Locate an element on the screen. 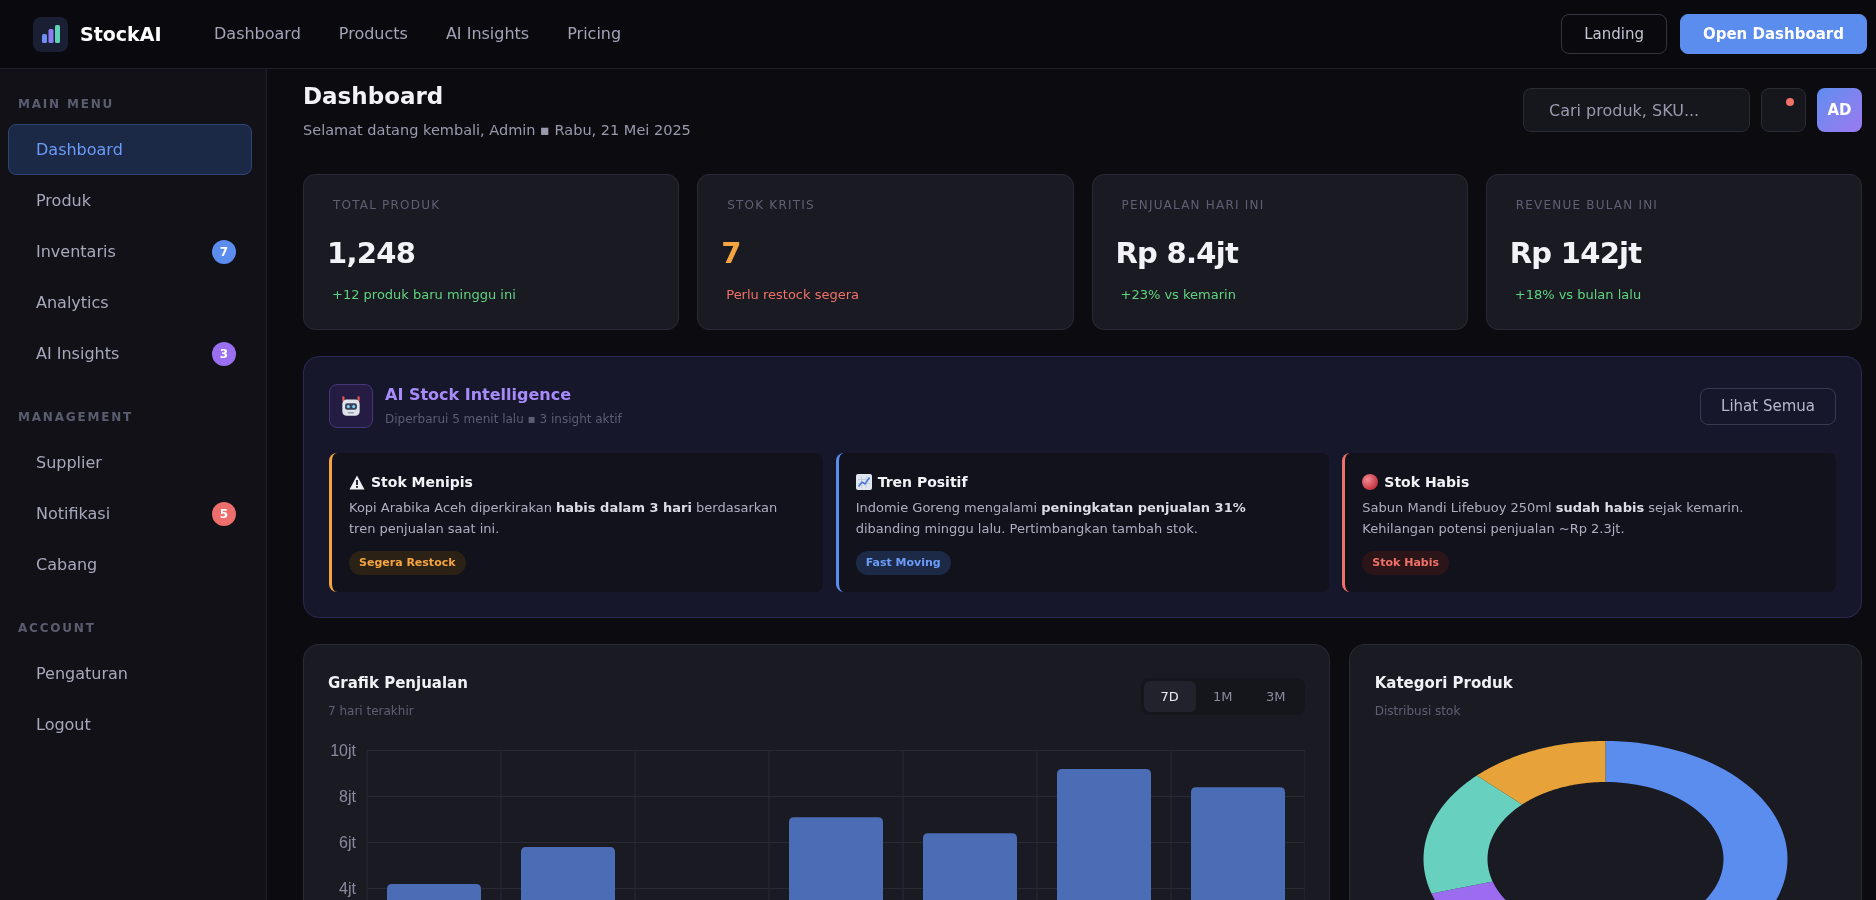  sidebar-item: Inventaris 7 is located at coordinates (130, 251).